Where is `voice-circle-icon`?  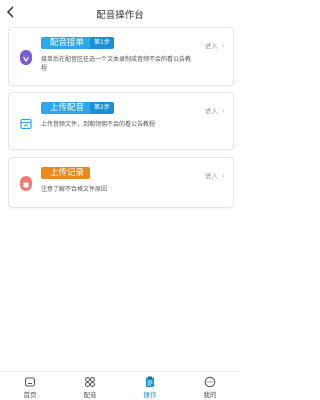 voice-circle-icon is located at coordinates (26, 57).